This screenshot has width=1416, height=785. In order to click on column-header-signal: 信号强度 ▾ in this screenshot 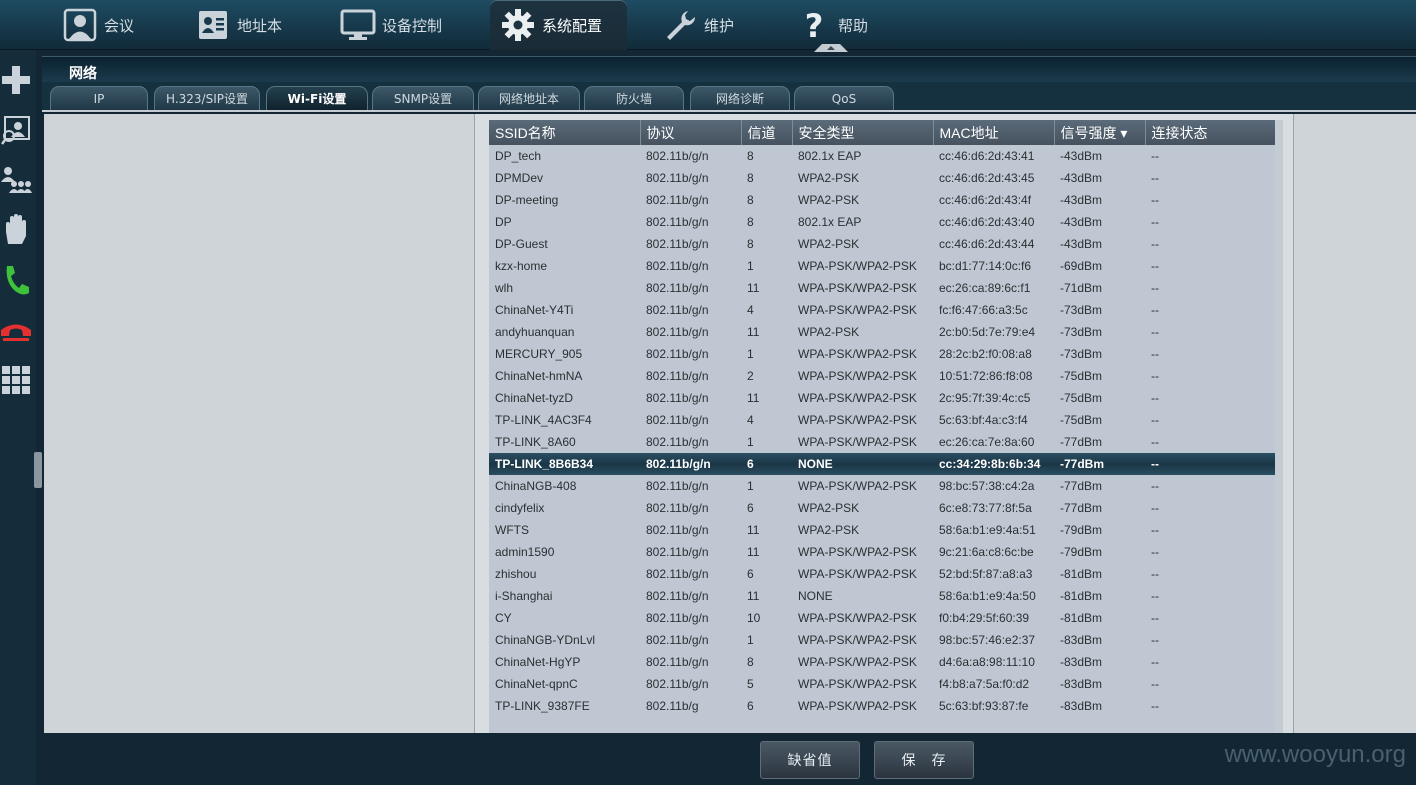, I will do `click(1100, 132)`.